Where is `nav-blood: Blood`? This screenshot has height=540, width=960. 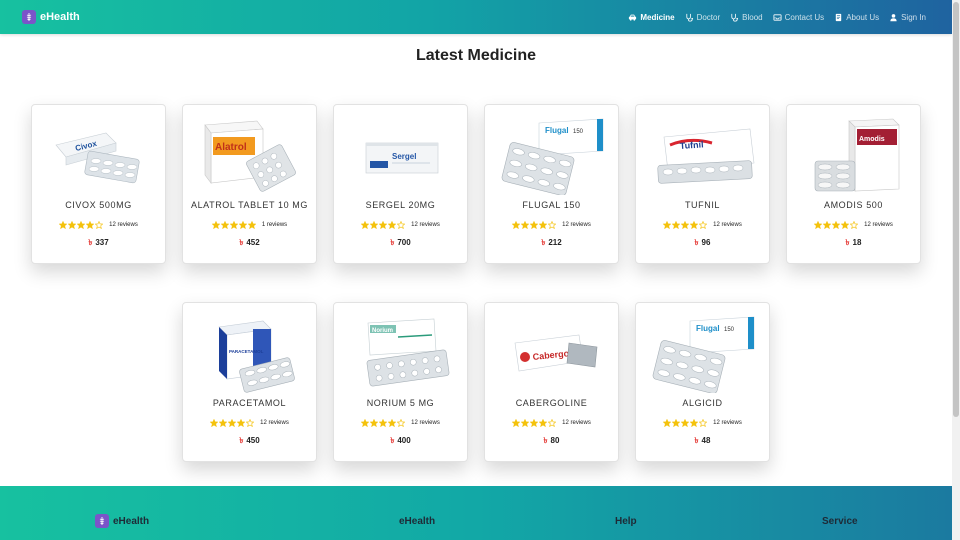 nav-blood: Blood is located at coordinates (746, 17).